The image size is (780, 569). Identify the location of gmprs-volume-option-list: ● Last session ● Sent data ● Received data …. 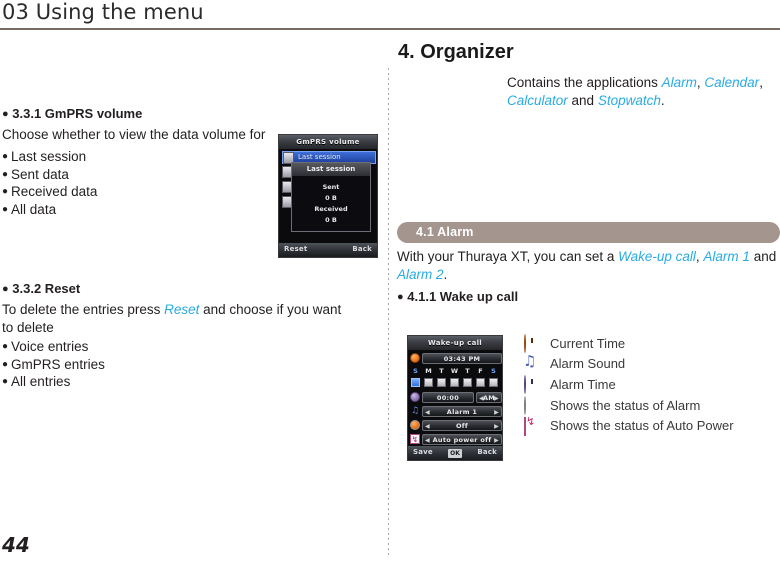
(127, 183).